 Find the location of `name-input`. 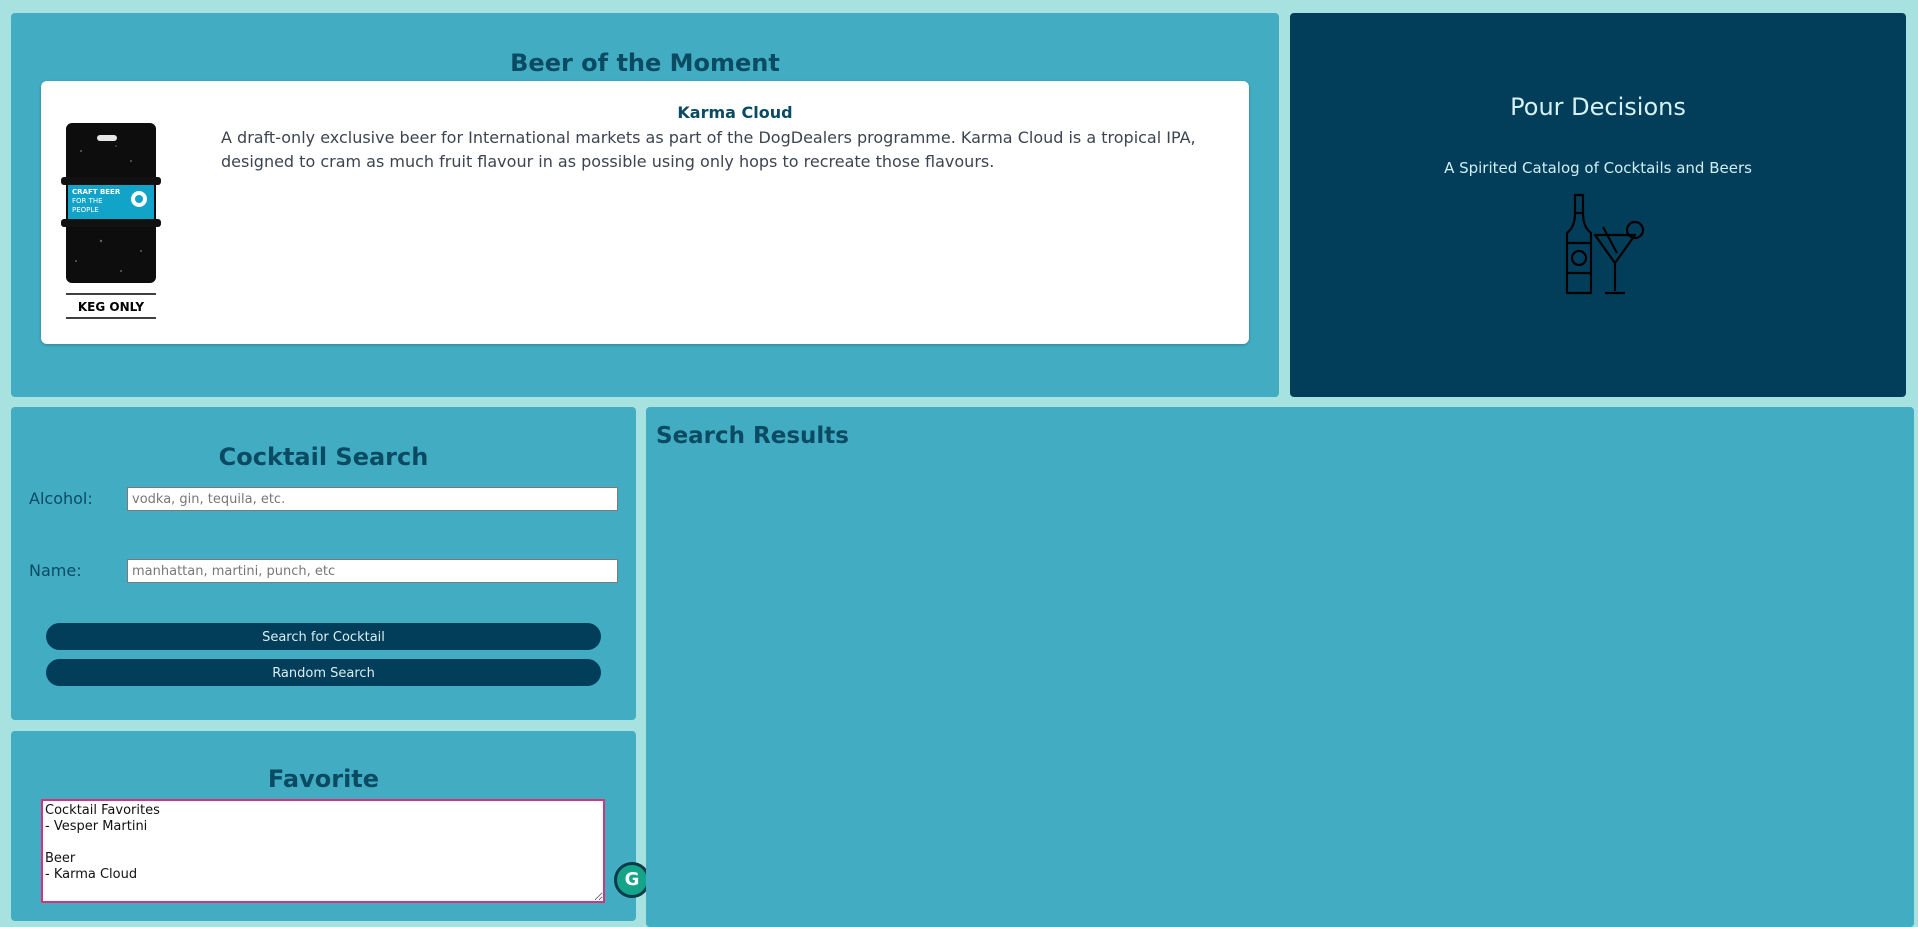

name-input is located at coordinates (372, 571).